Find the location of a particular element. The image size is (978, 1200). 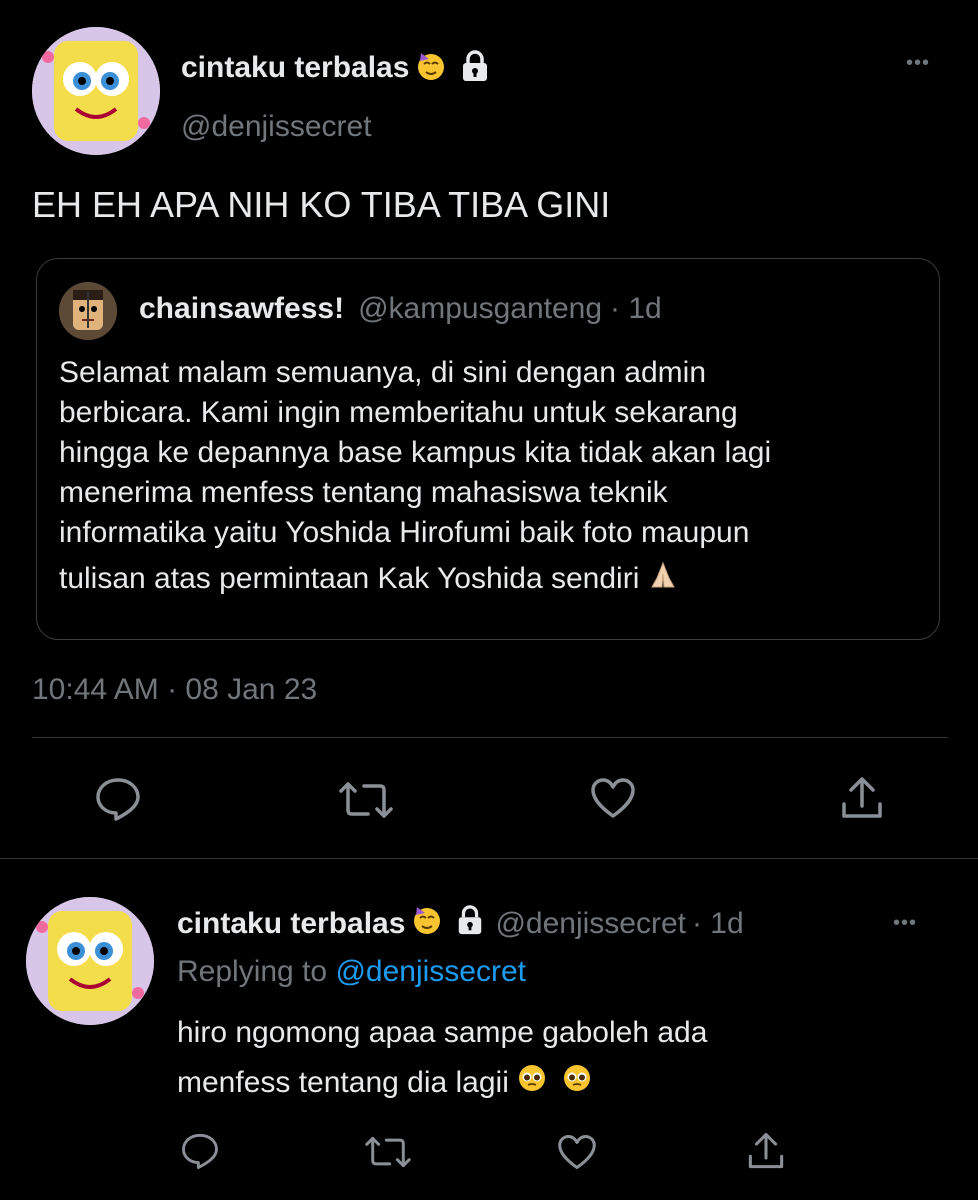

reply-avatar is located at coordinates (90, 961).